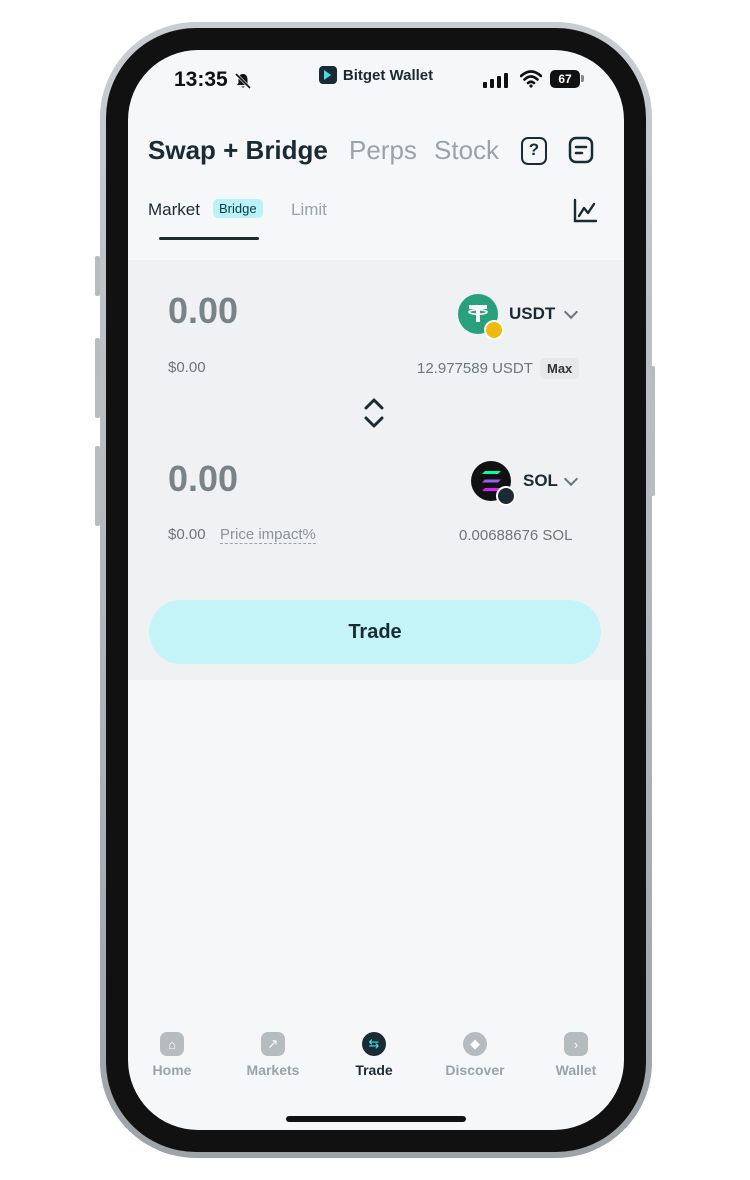  Describe the element at coordinates (494, 330) in the screenshot. I see `bnb-chain-badge-icon` at that location.